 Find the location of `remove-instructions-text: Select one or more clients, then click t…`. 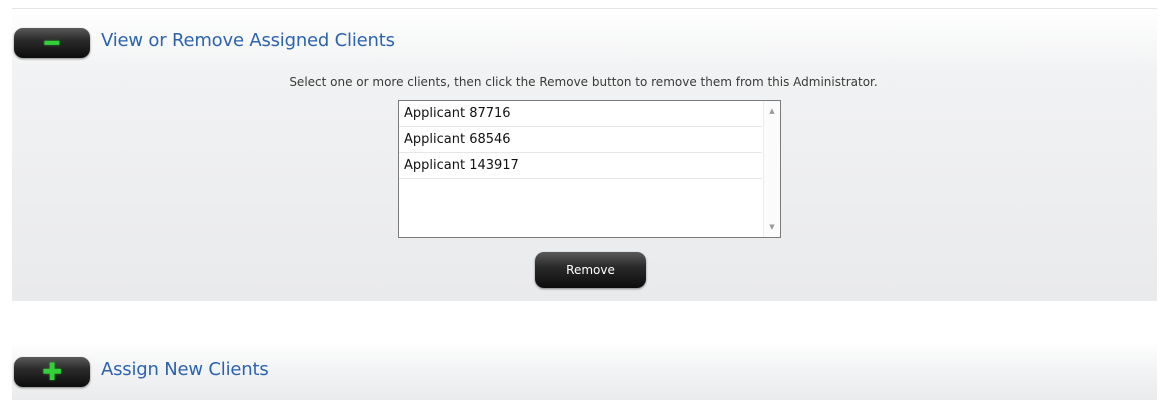

remove-instructions-text: Select one or more clients, then click t… is located at coordinates (583, 82).